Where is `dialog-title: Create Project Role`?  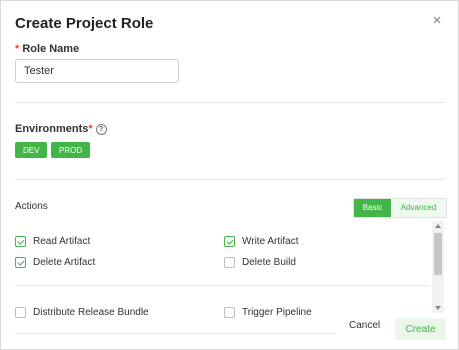
dialog-title: Create Project Role is located at coordinates (84, 23).